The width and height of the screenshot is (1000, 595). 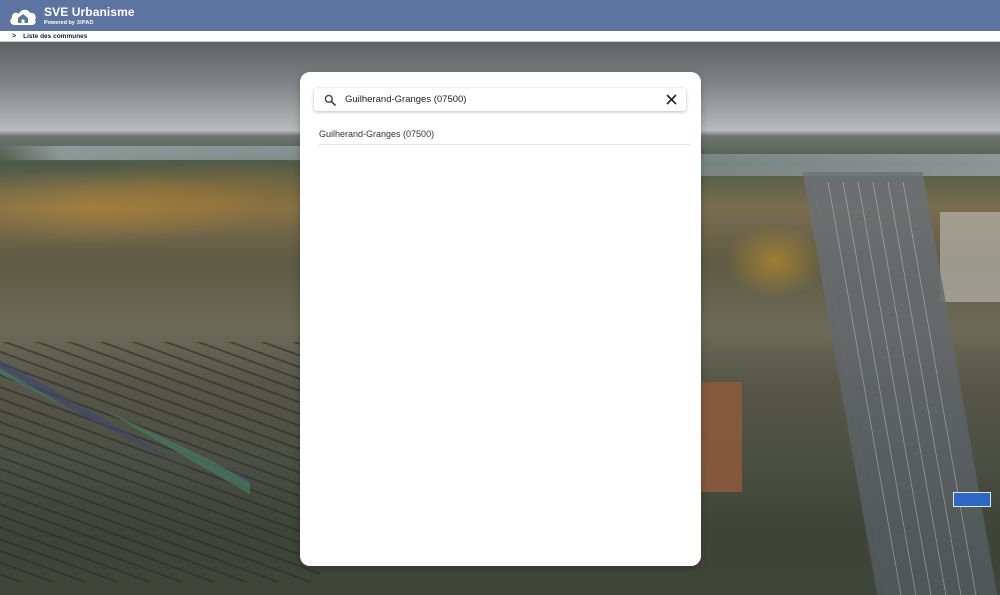 I want to click on bg-river-left, so click(x=150, y=153).